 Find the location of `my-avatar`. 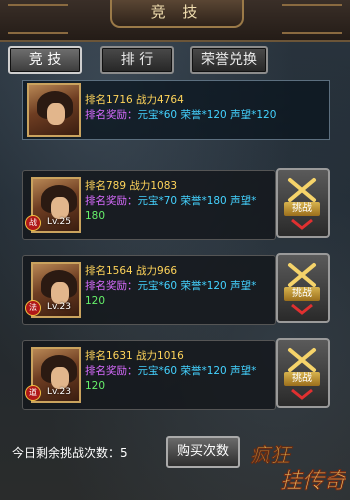

my-avatar is located at coordinates (54, 110).